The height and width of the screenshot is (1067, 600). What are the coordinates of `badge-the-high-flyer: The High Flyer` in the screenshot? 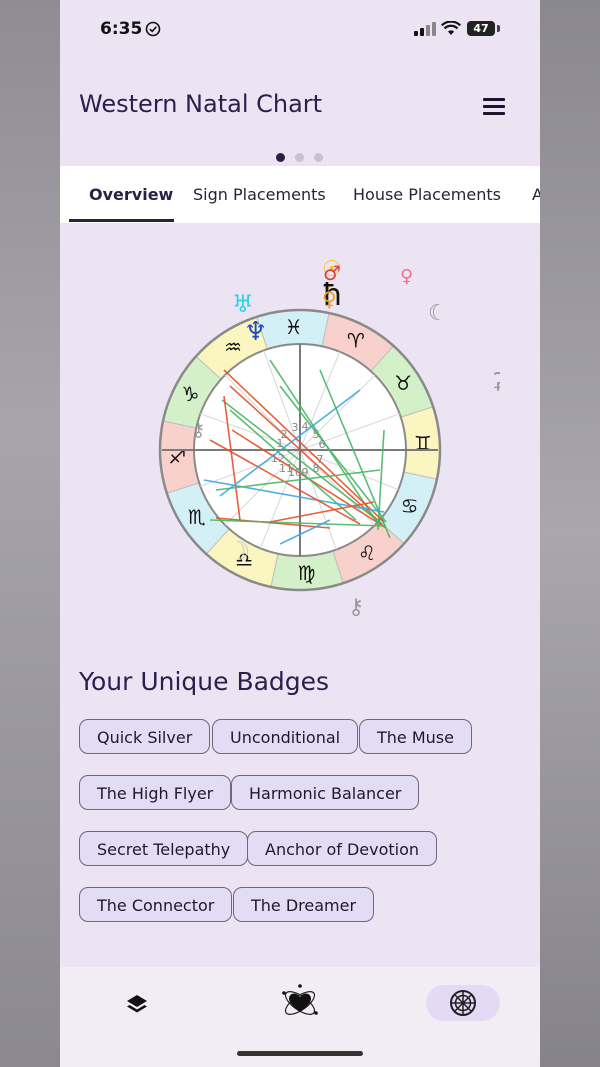 It's located at (155, 792).